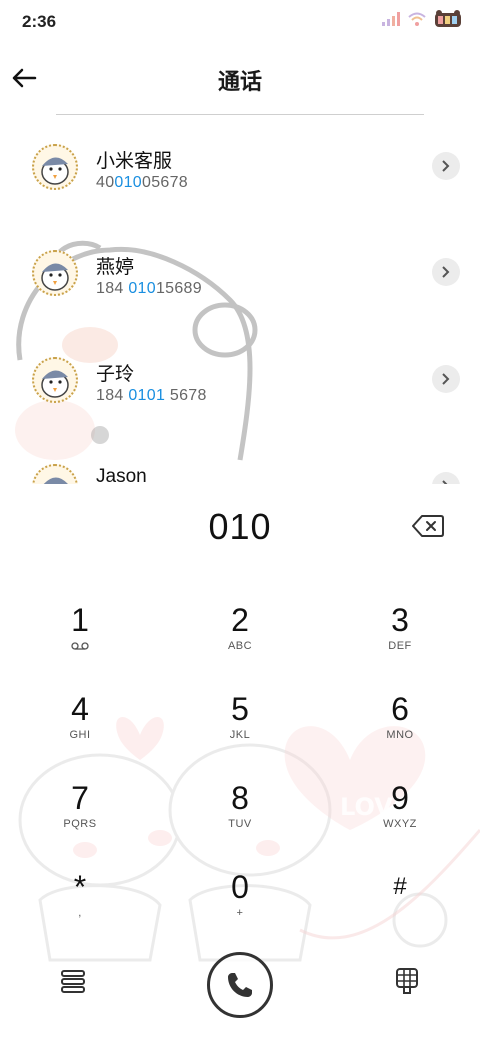 This screenshot has width=480, height=1040. I want to click on dialer-bottom-bar, so click(240, 987).